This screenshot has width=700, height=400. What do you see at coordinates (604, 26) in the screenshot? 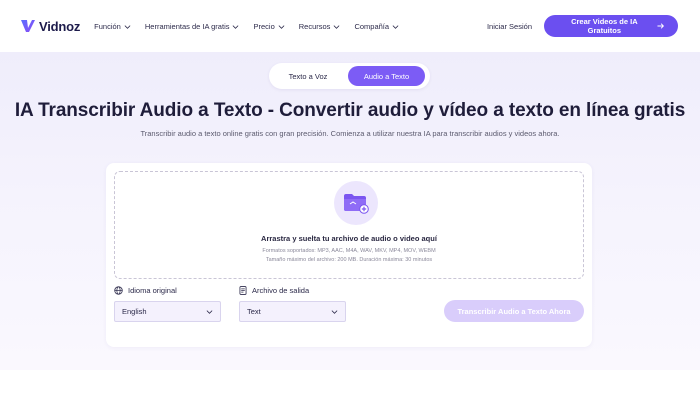
I see `create-videos-label: Crear Videos de IA Gratuitos` at bounding box center [604, 26].